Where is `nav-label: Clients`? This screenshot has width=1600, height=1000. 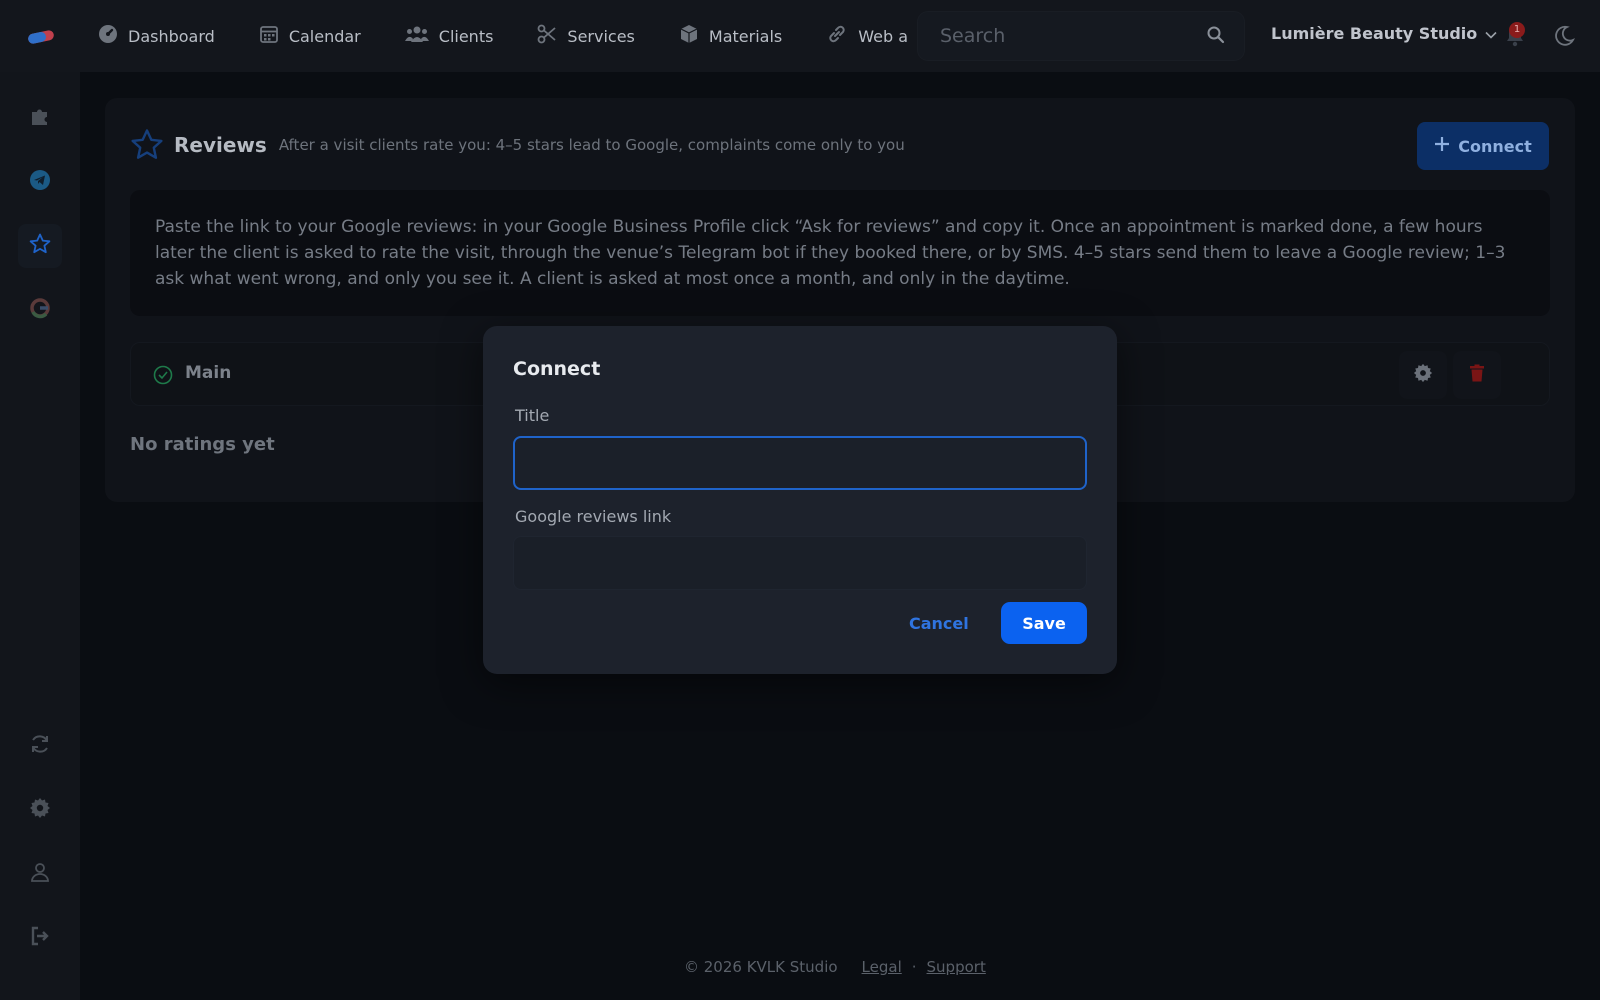 nav-label: Clients is located at coordinates (466, 36).